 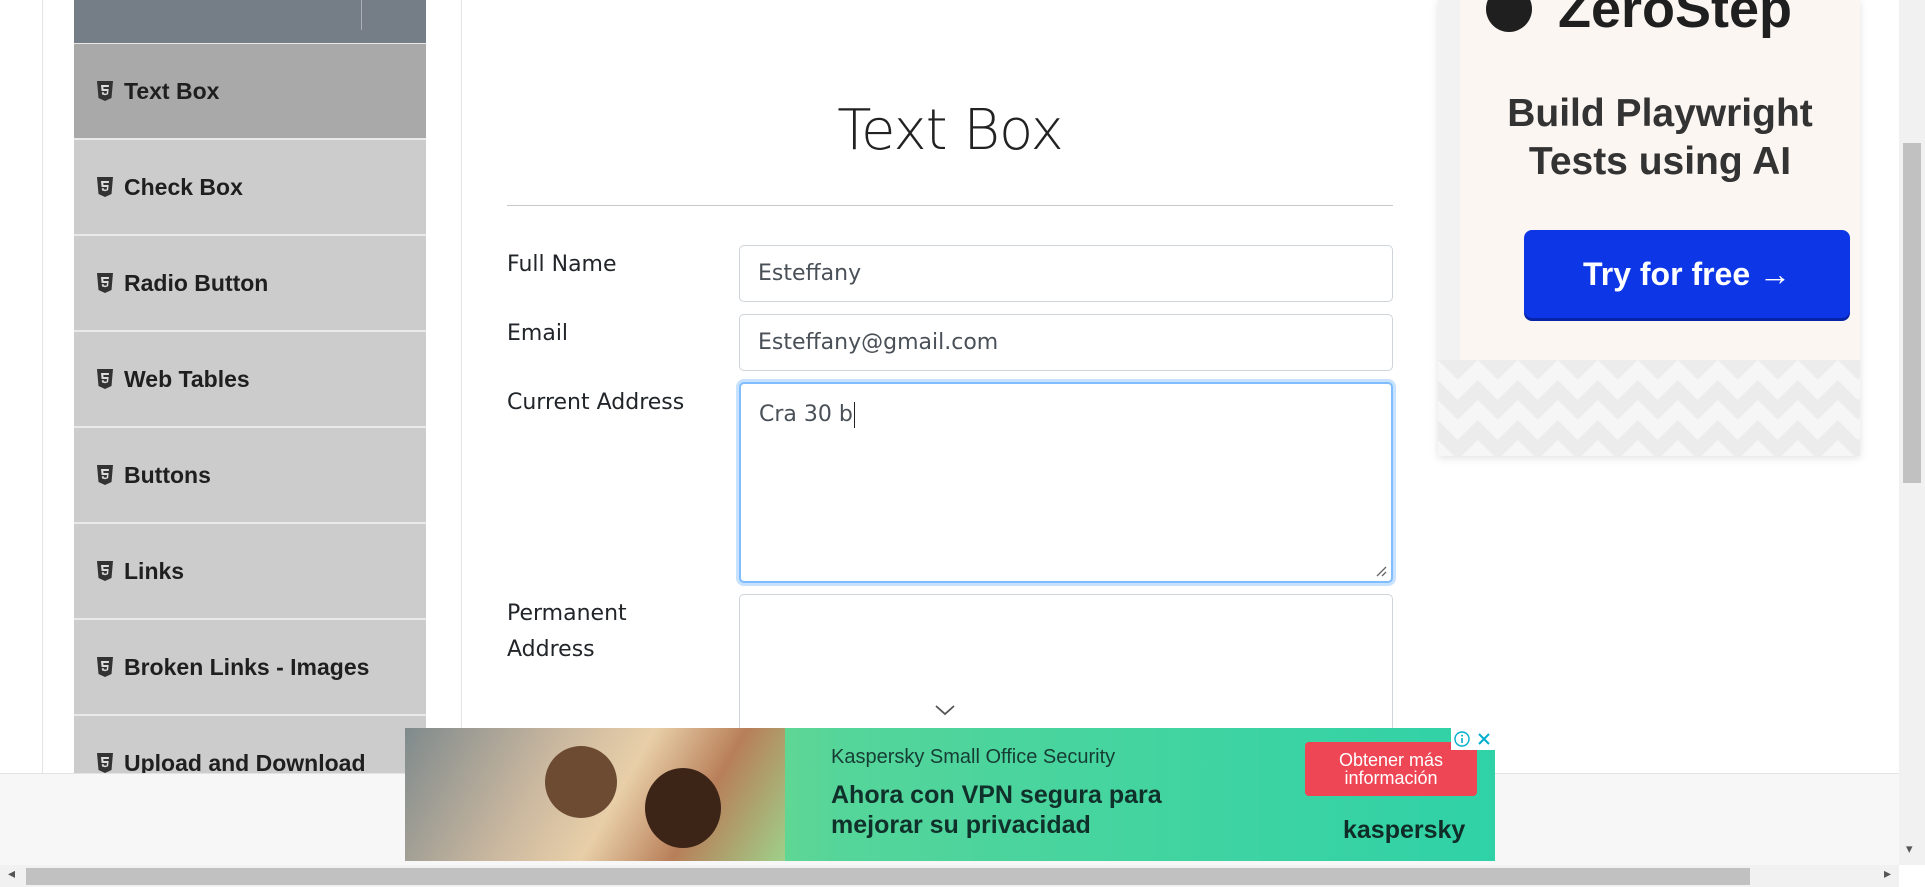 I want to click on ad-brand-name: ZeroStep, so click(x=1675, y=19).